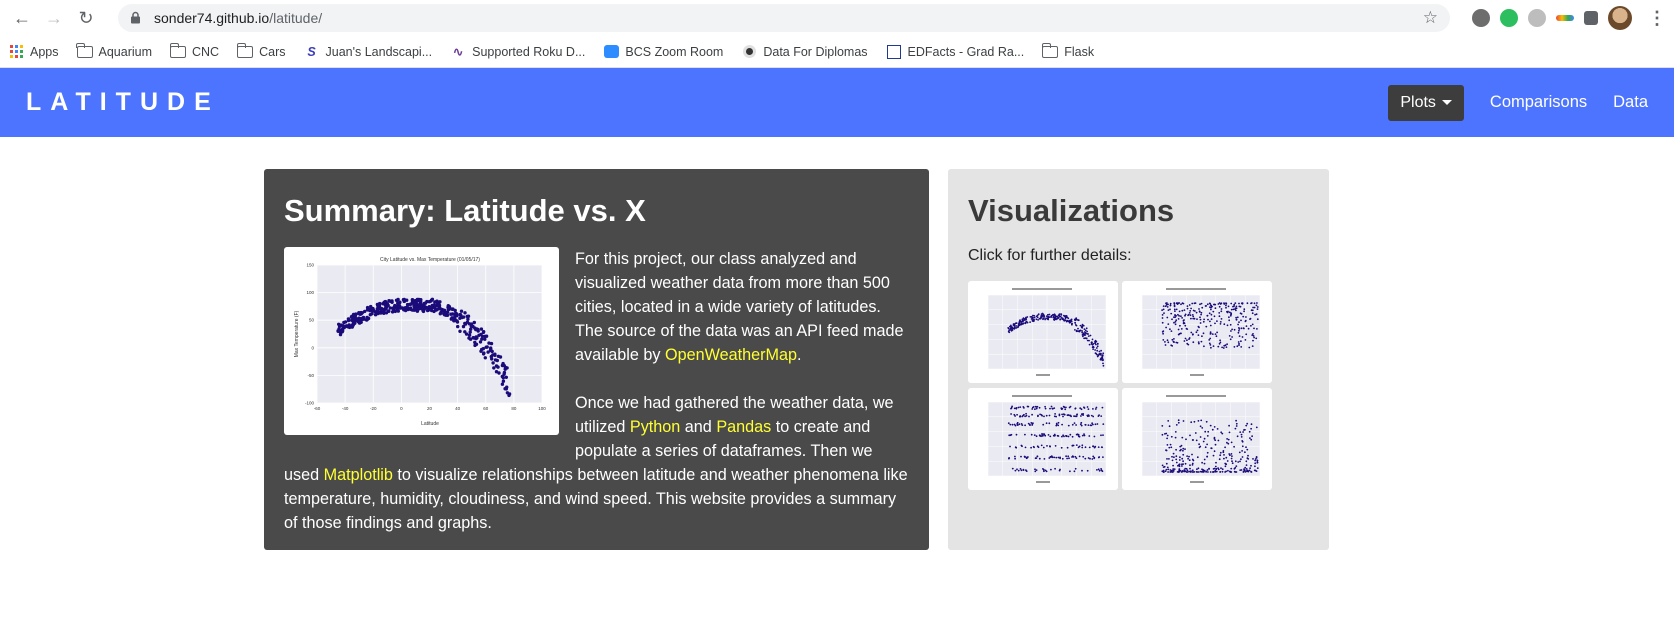 Image resolution: width=1674 pixels, height=624 pixels. I want to click on address-bar: sonder74.github.io/latitude/ ☆, so click(784, 18).